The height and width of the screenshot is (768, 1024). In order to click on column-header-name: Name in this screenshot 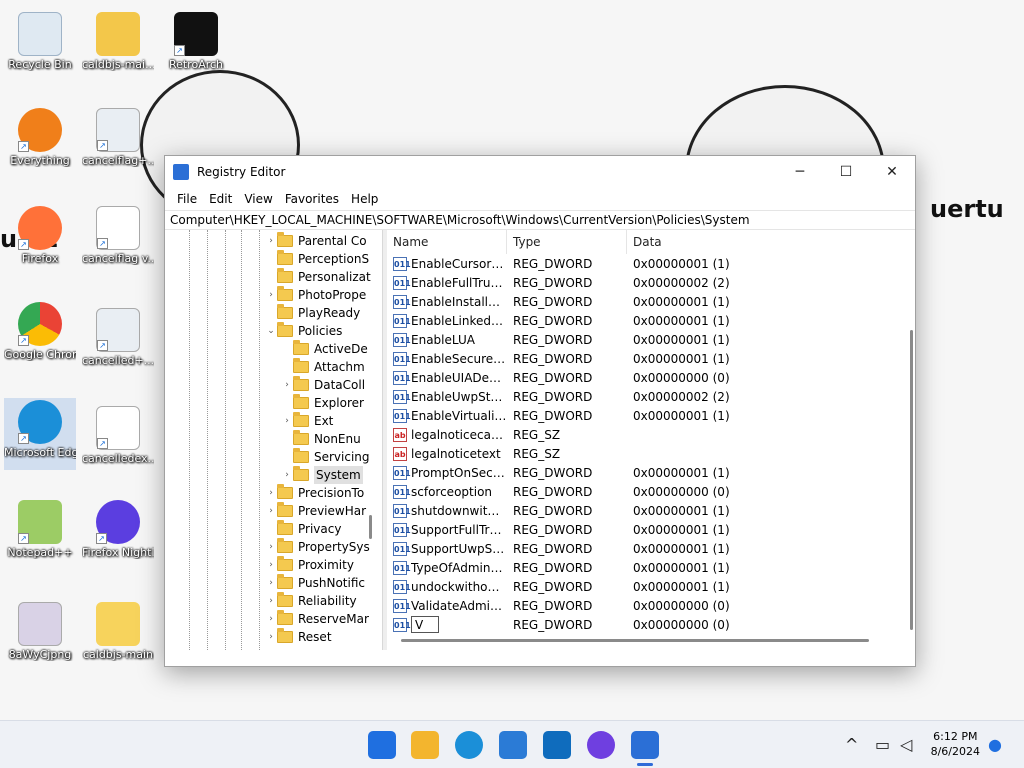, I will do `click(447, 242)`.